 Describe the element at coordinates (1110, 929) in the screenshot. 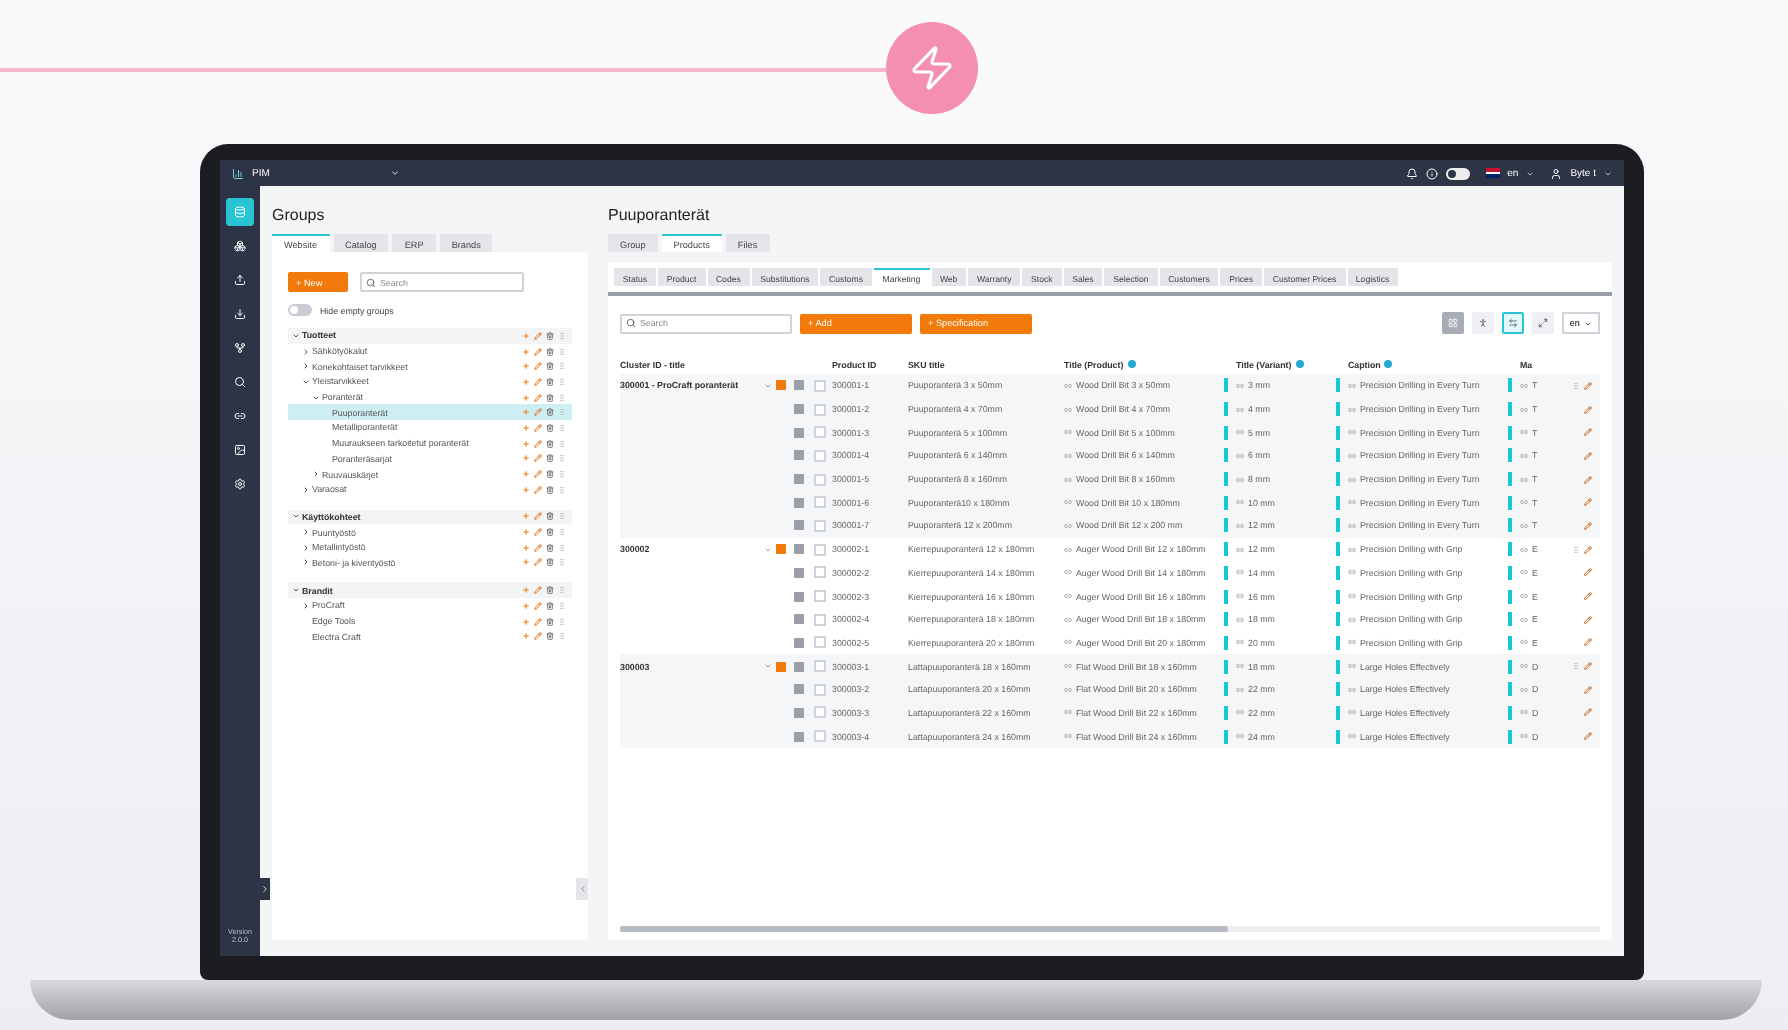

I see `scrollbar` at that location.